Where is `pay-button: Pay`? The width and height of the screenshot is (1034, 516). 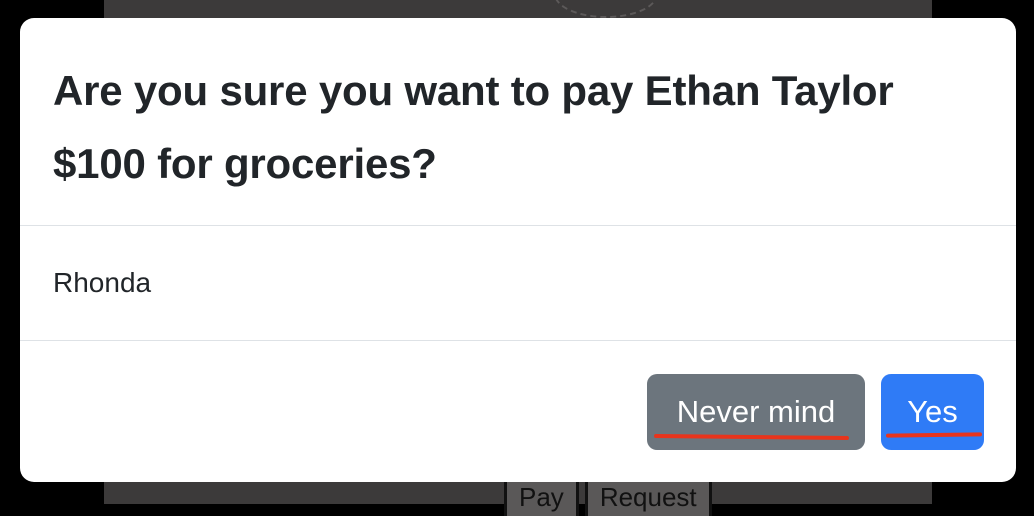 pay-button: Pay is located at coordinates (541, 497).